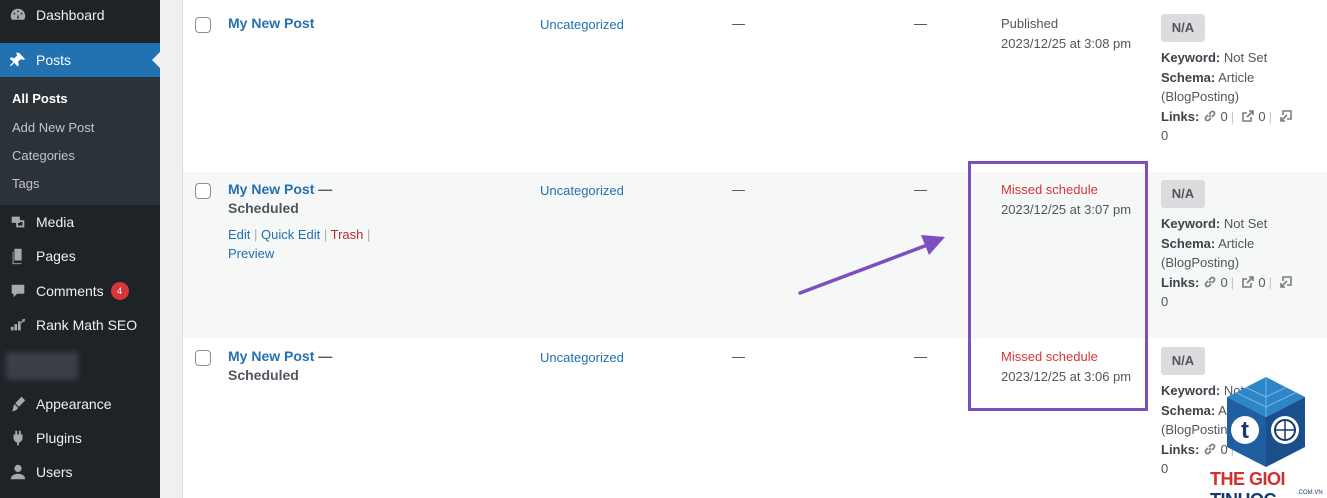 Image resolution: width=1327 pixels, height=498 pixels. I want to click on preview-link: Preview, so click(251, 253).